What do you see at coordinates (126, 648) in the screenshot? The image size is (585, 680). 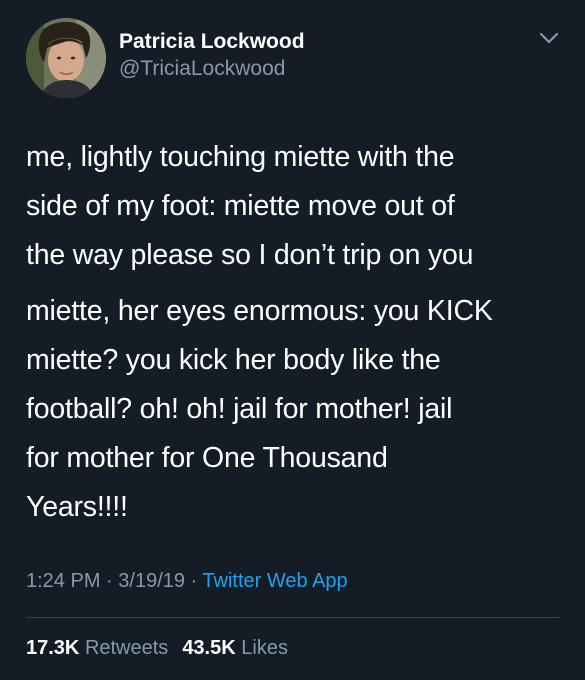 I see `retweets-label: Retweets` at bounding box center [126, 648].